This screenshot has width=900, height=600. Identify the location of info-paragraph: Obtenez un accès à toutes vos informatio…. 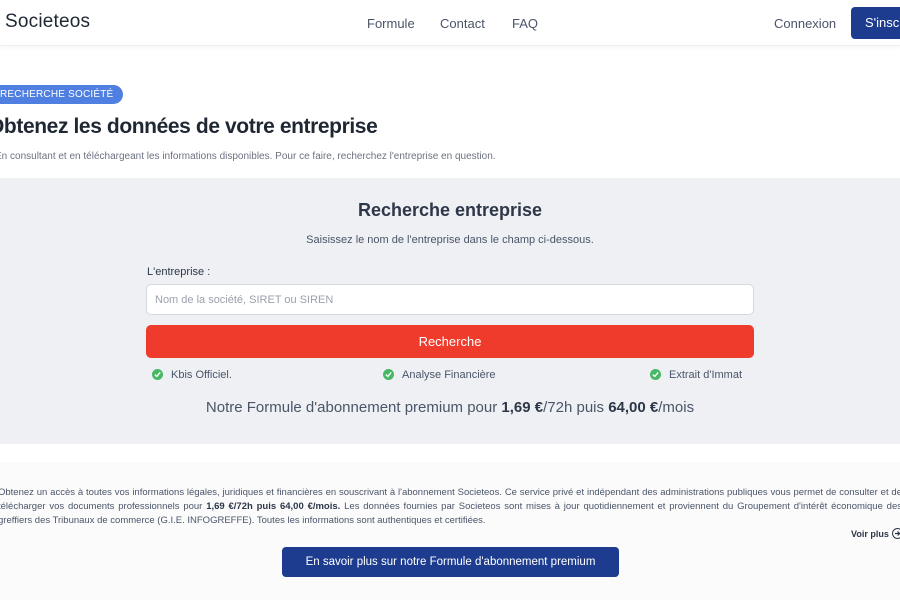
(450, 507).